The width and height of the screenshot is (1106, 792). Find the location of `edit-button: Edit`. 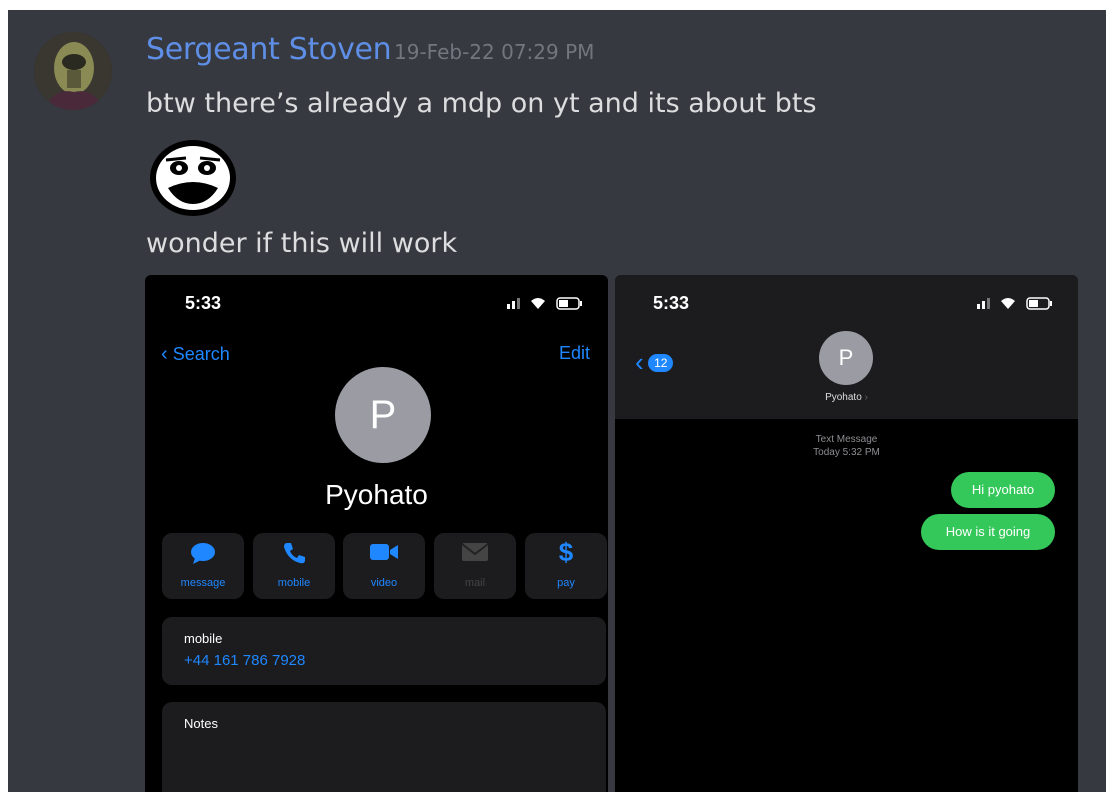

edit-button: Edit is located at coordinates (574, 353).